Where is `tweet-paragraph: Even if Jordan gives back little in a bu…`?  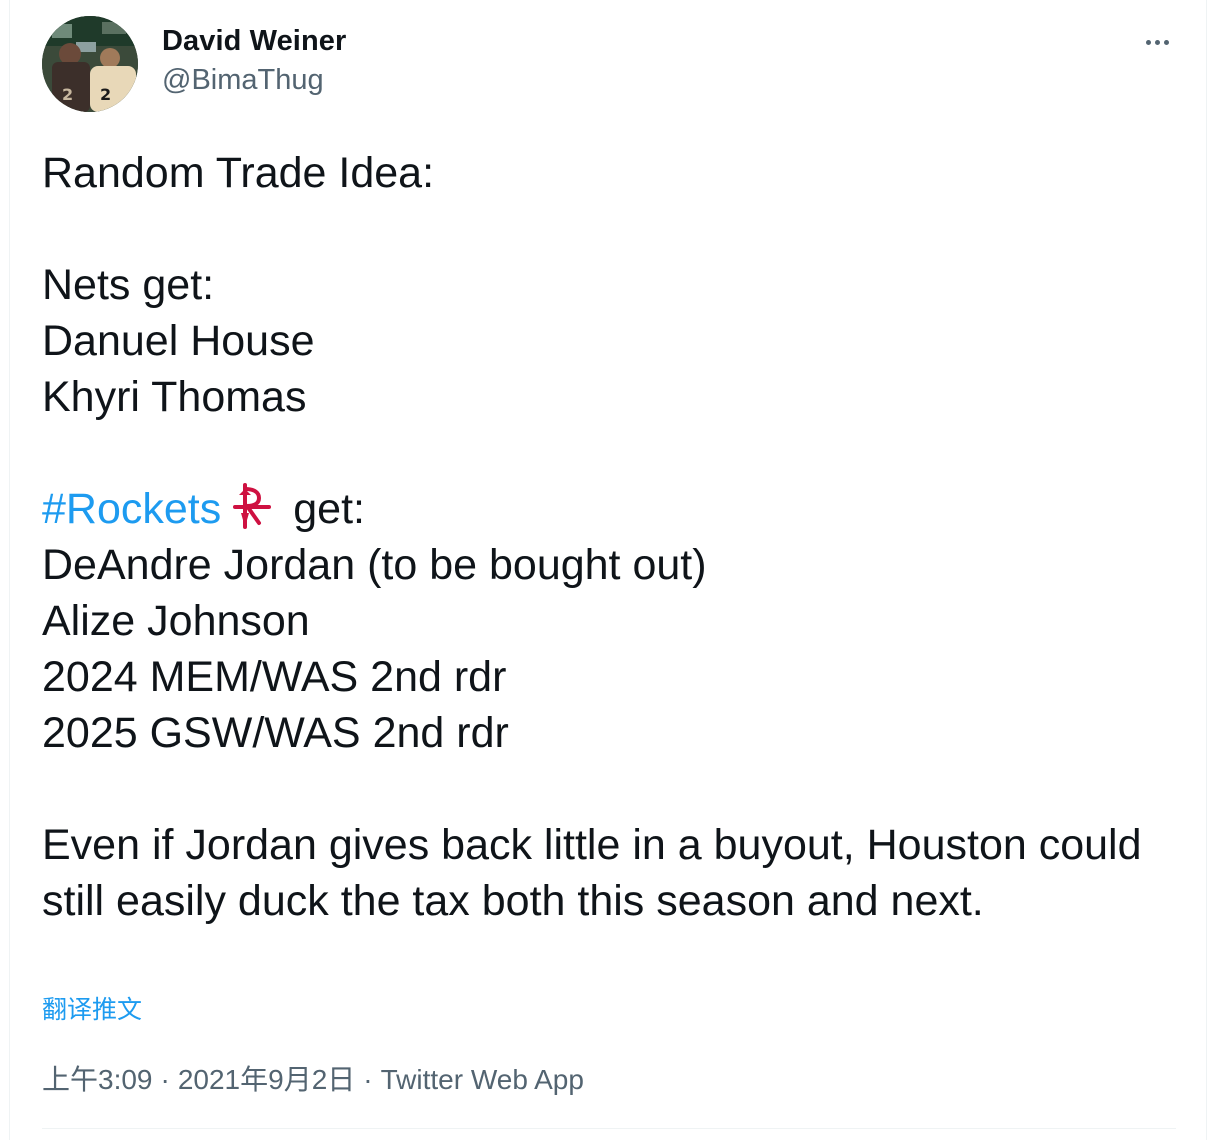 tweet-paragraph: Even if Jordan gives back little in a bu… is located at coordinates (592, 873).